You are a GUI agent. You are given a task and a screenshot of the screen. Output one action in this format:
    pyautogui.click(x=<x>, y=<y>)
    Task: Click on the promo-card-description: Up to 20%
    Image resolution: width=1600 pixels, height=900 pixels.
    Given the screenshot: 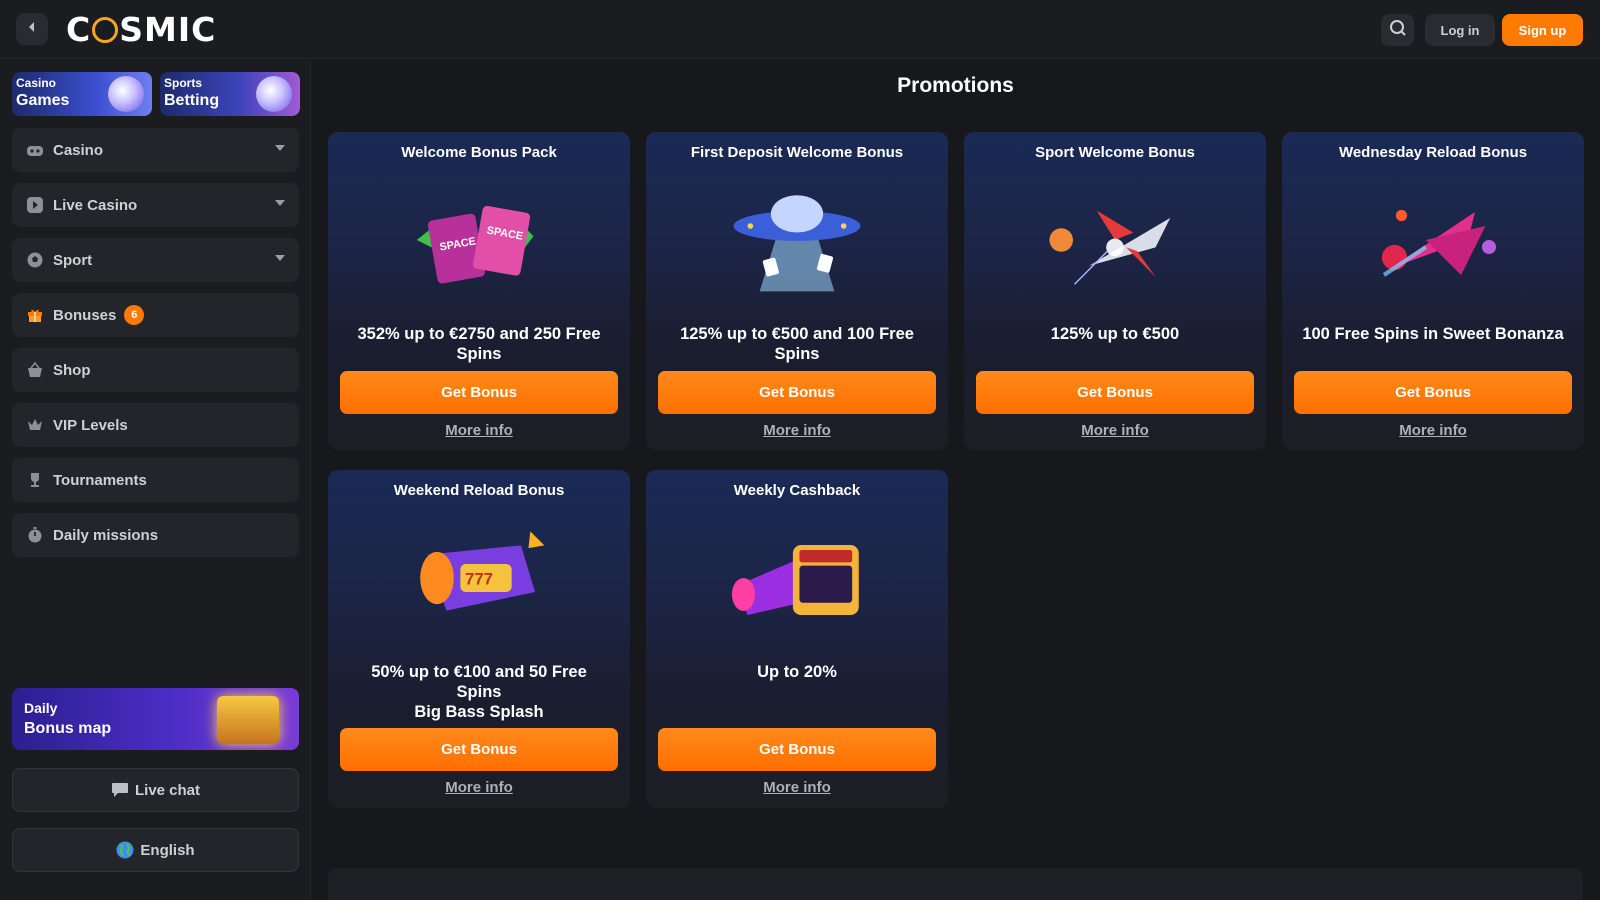 What is the action you would take?
    pyautogui.click(x=797, y=672)
    